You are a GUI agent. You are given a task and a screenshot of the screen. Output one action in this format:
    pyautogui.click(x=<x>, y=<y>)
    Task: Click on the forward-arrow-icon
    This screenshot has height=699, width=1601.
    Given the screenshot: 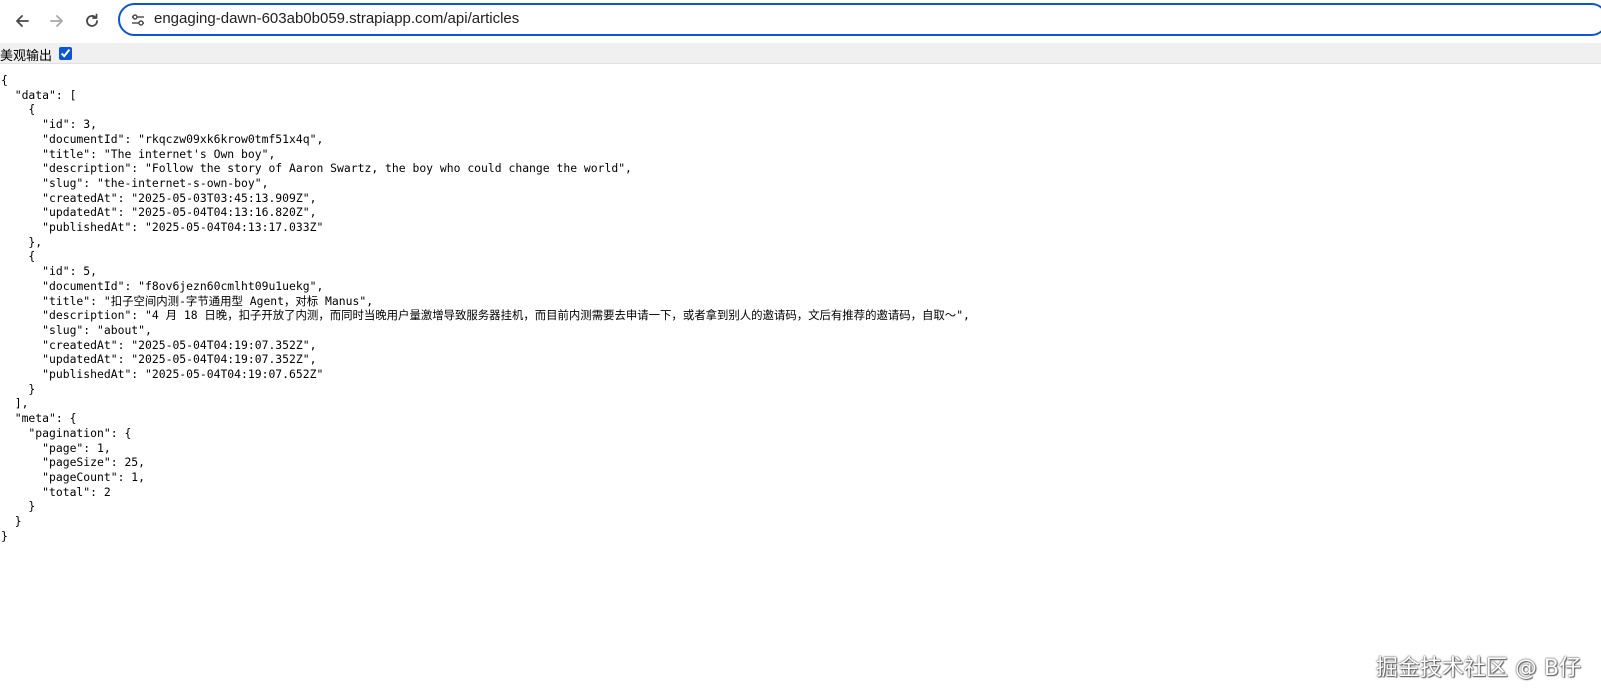 What is the action you would take?
    pyautogui.click(x=57, y=21)
    